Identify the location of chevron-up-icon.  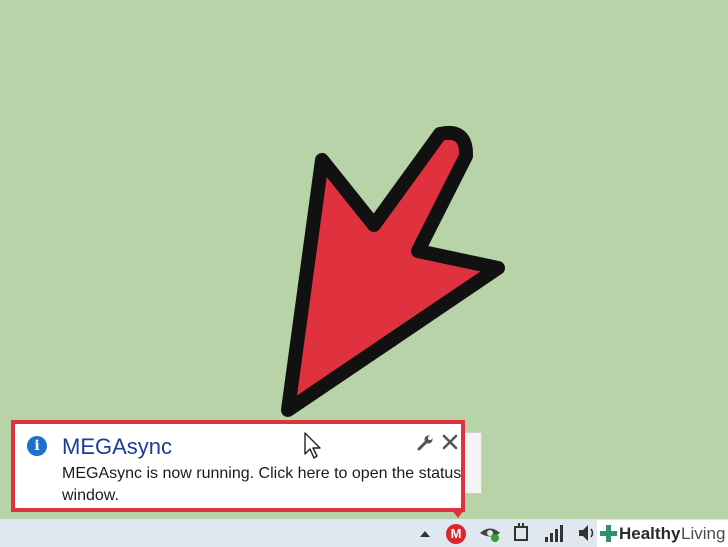
(425, 533).